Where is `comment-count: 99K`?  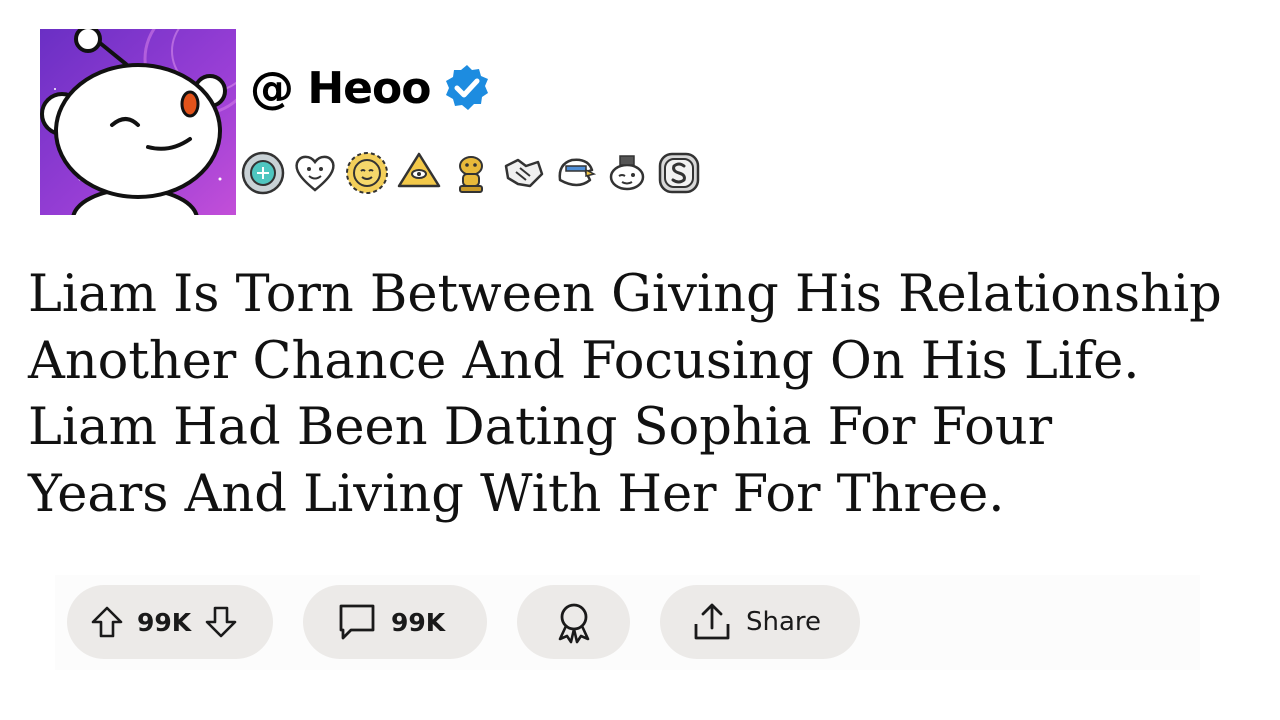
comment-count: 99K is located at coordinates (418, 622).